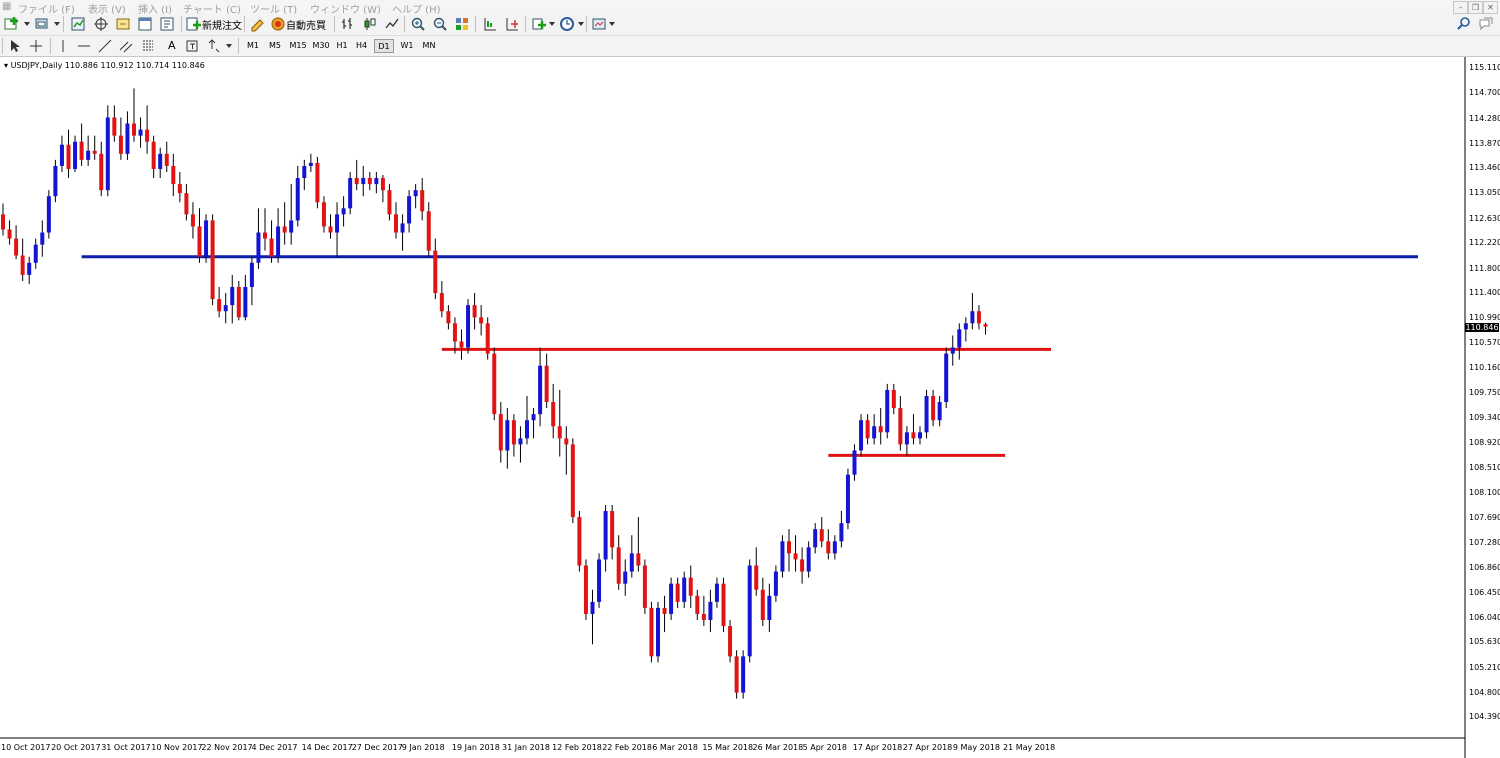 Image resolution: width=1500 pixels, height=758 pixels. Describe the element at coordinates (63, 46) in the screenshot. I see `vertical-line-icon` at that location.